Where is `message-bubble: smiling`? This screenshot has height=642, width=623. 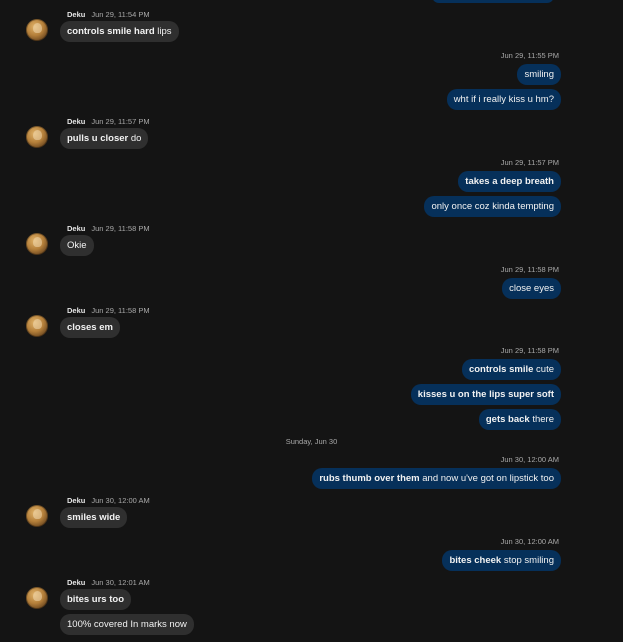 message-bubble: smiling is located at coordinates (539, 74).